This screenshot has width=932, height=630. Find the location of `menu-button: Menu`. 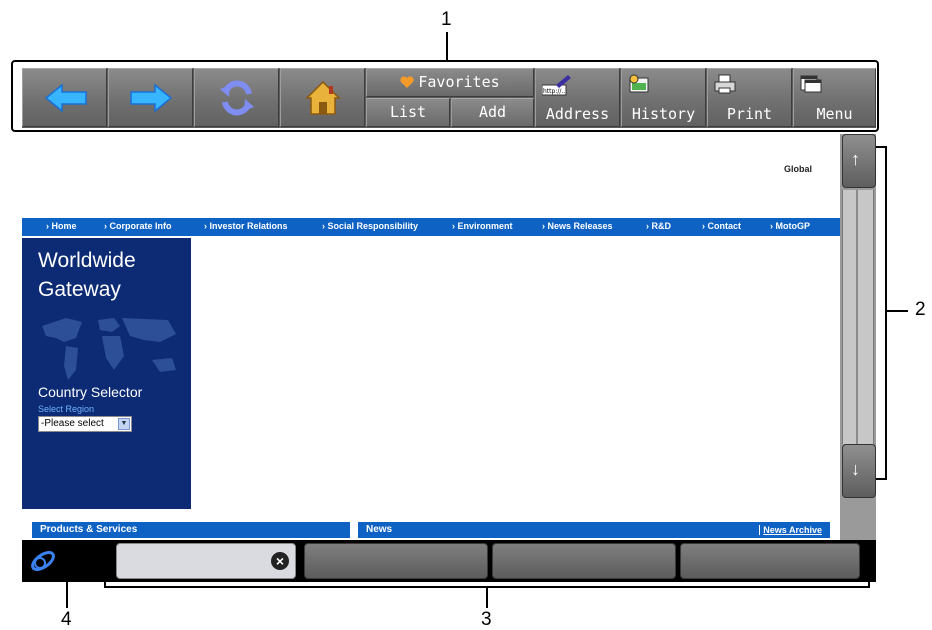

menu-button: Menu is located at coordinates (834, 97).